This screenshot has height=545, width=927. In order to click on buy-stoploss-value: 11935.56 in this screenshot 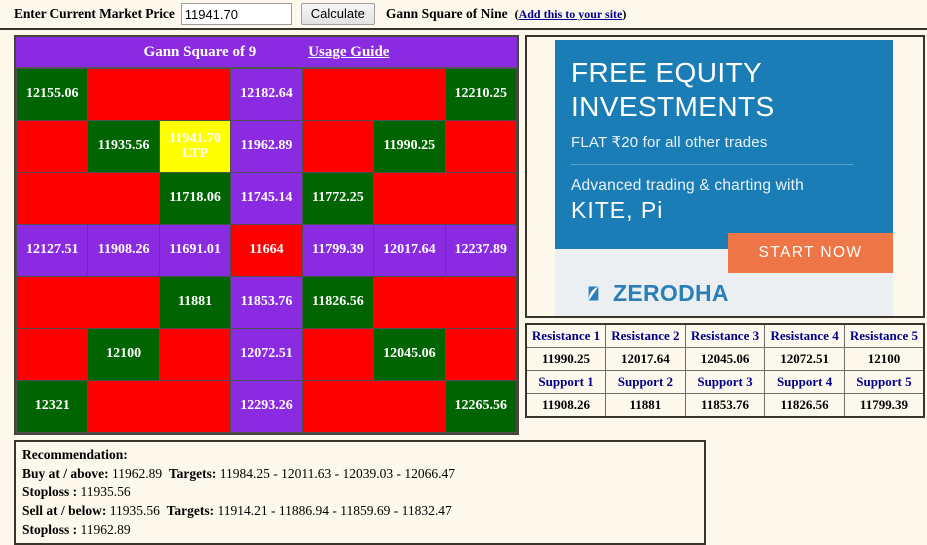, I will do `click(105, 492)`.